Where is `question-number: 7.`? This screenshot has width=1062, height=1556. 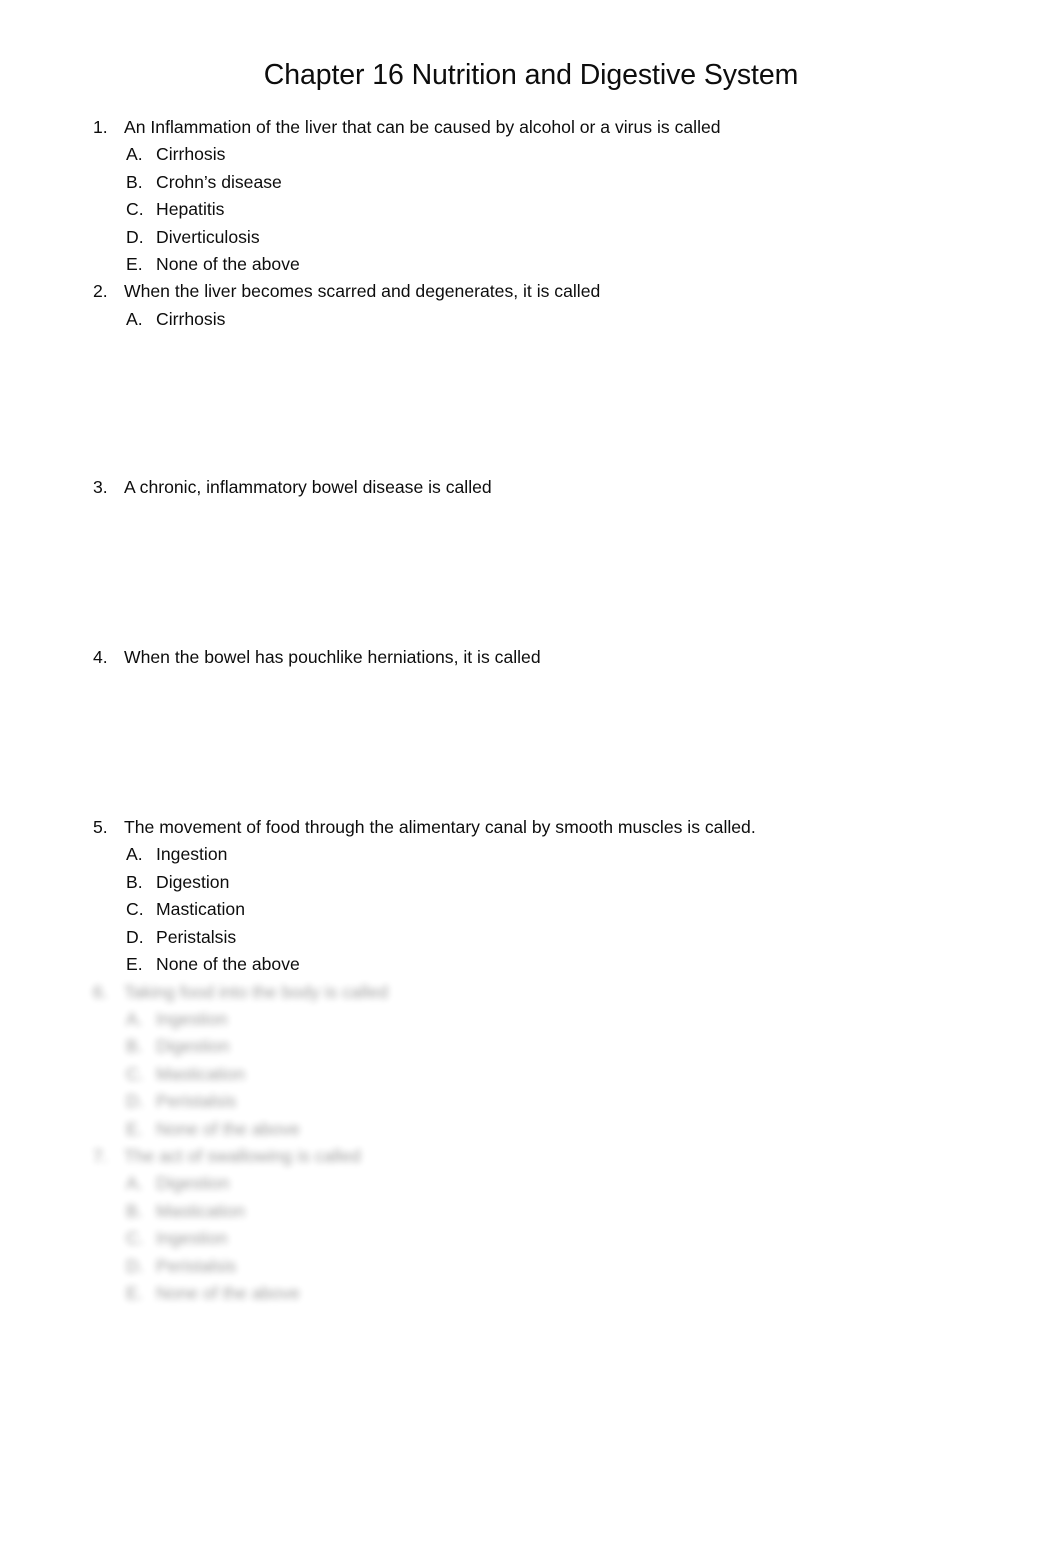
question-number: 7. is located at coordinates (100, 1155).